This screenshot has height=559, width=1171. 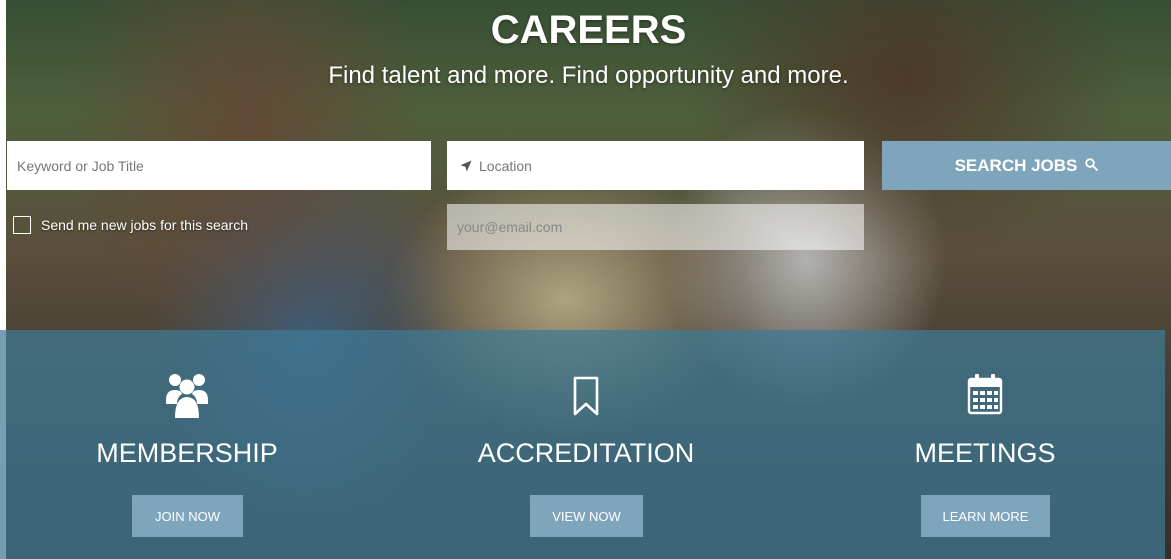 What do you see at coordinates (219, 165) in the screenshot?
I see `keyword-input` at bounding box center [219, 165].